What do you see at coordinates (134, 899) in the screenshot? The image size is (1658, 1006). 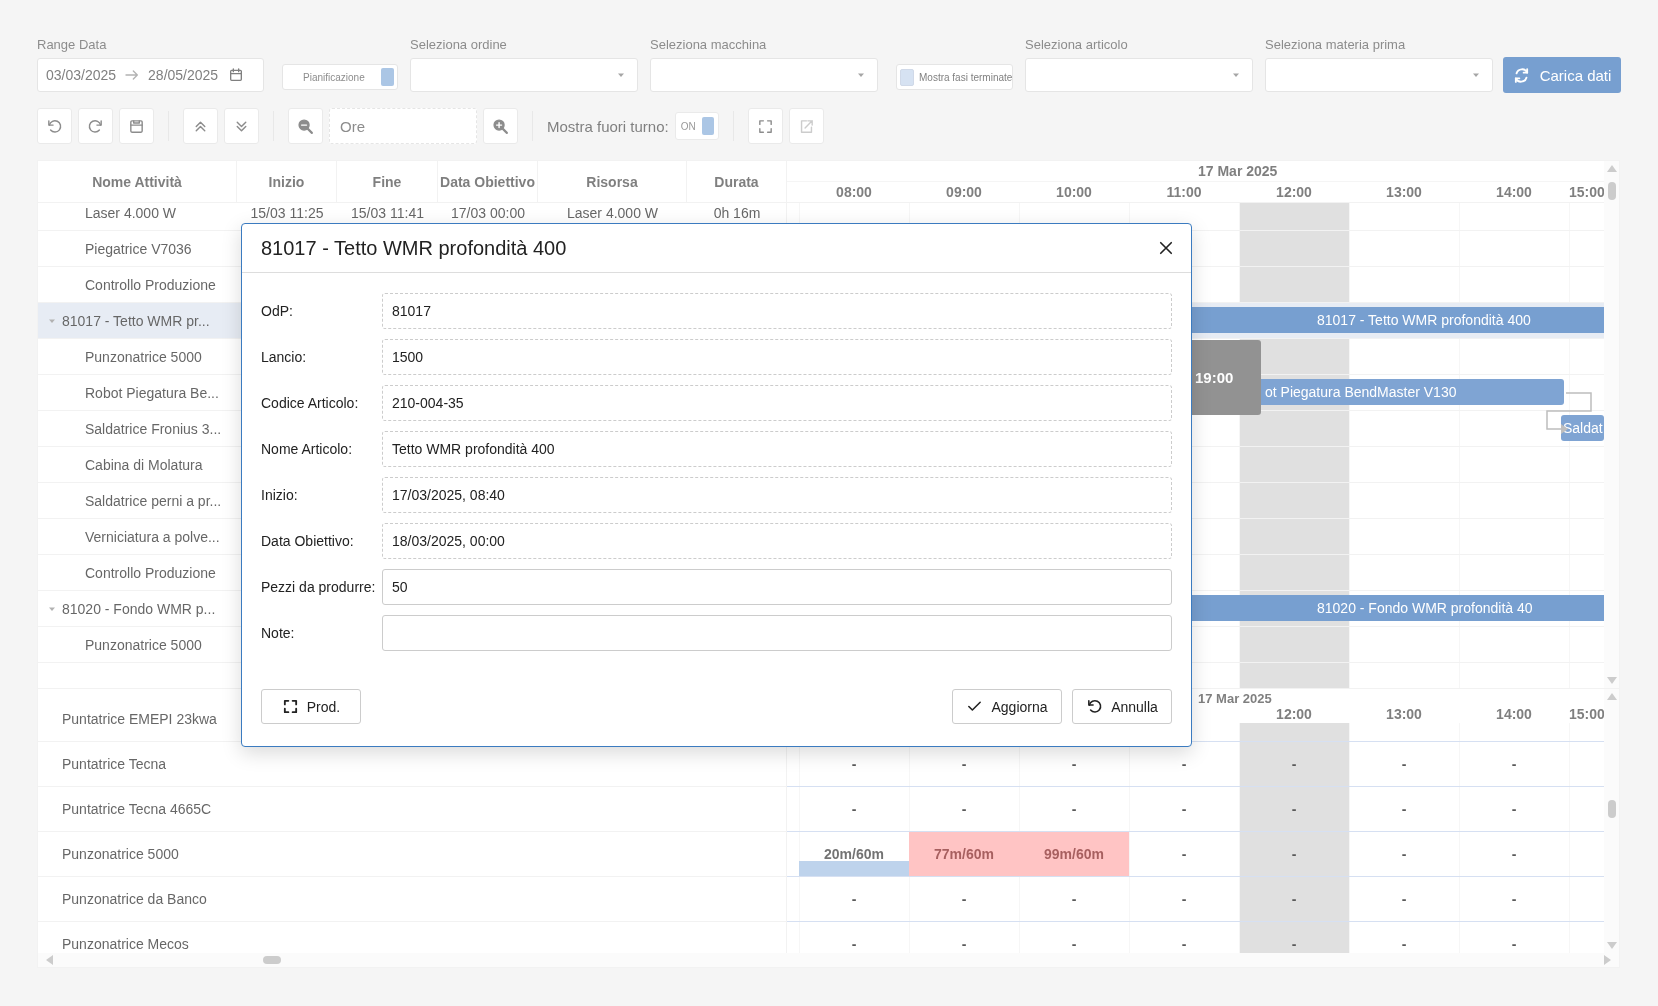 I see `resource-name: Punzonatrice da Banco` at bounding box center [134, 899].